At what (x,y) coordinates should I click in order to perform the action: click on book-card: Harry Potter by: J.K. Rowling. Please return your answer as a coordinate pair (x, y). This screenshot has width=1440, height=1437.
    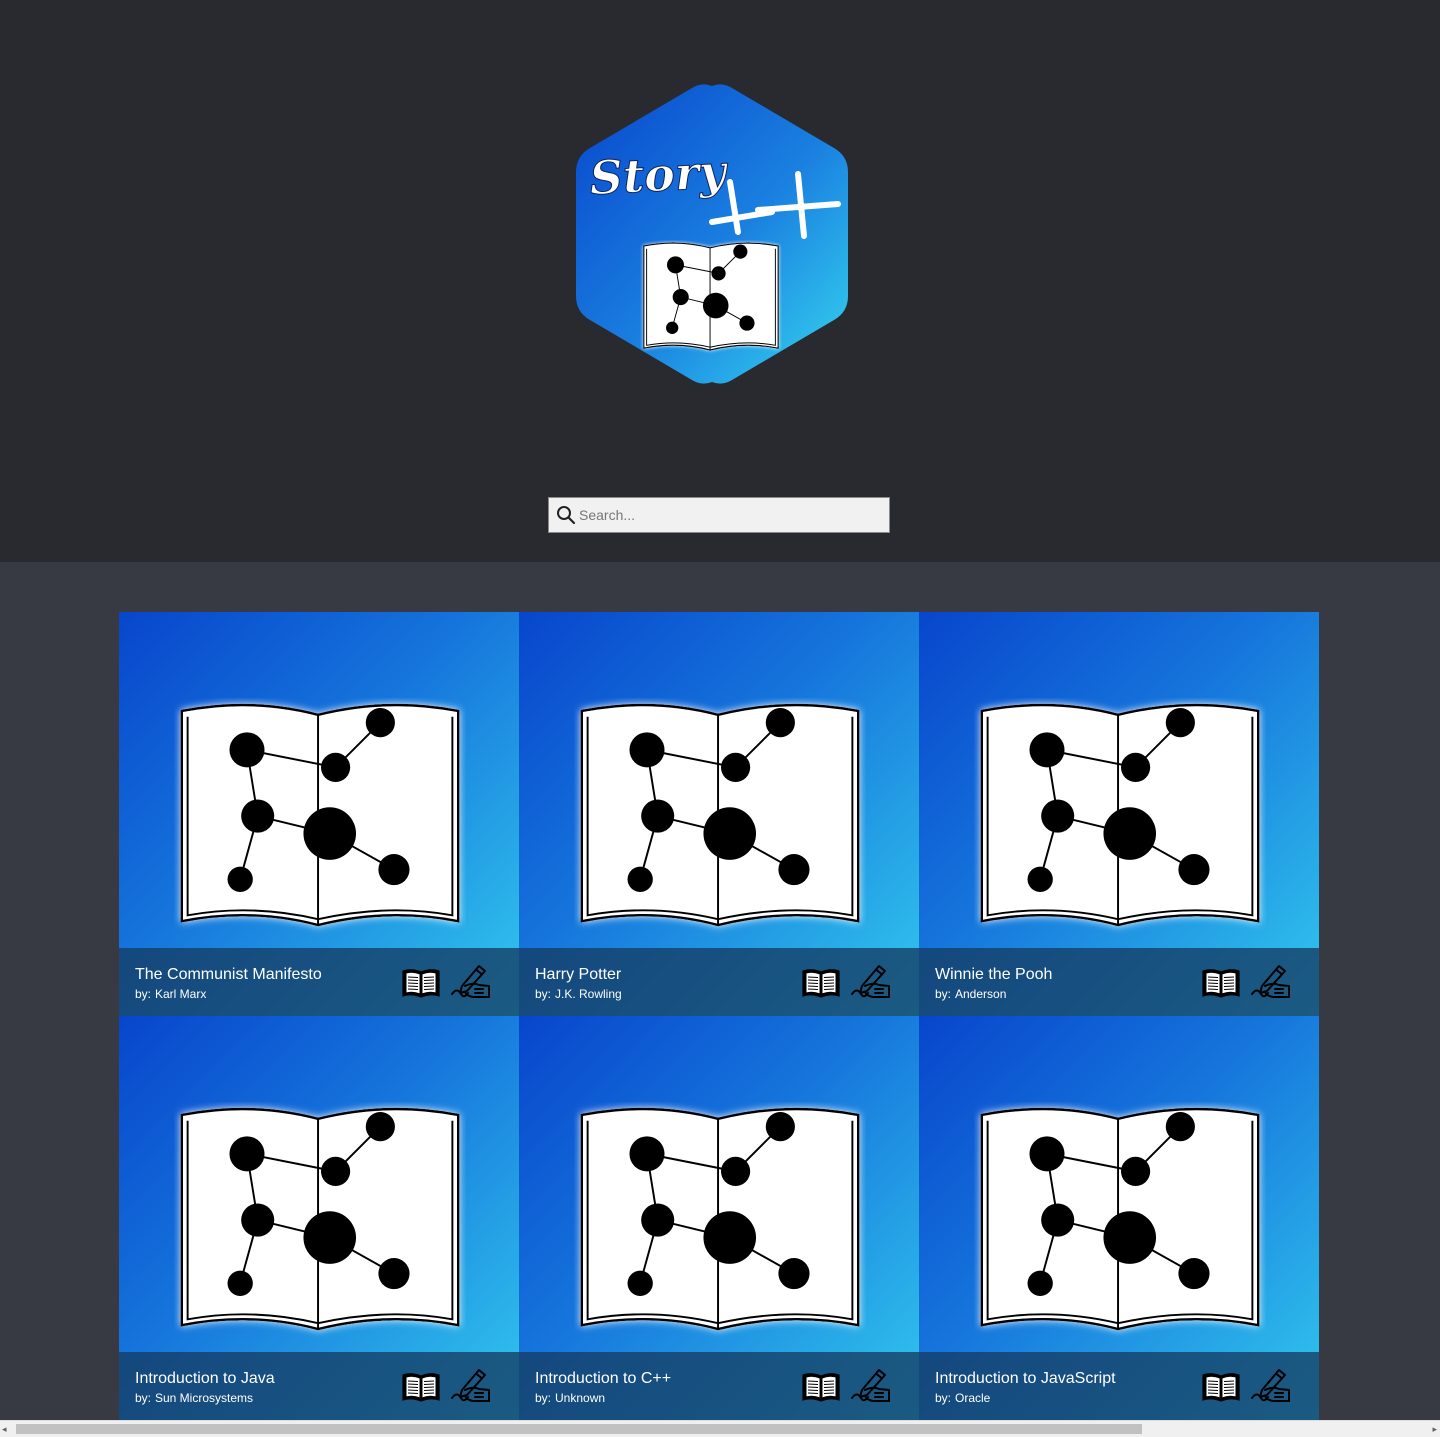
    Looking at the image, I should click on (719, 814).